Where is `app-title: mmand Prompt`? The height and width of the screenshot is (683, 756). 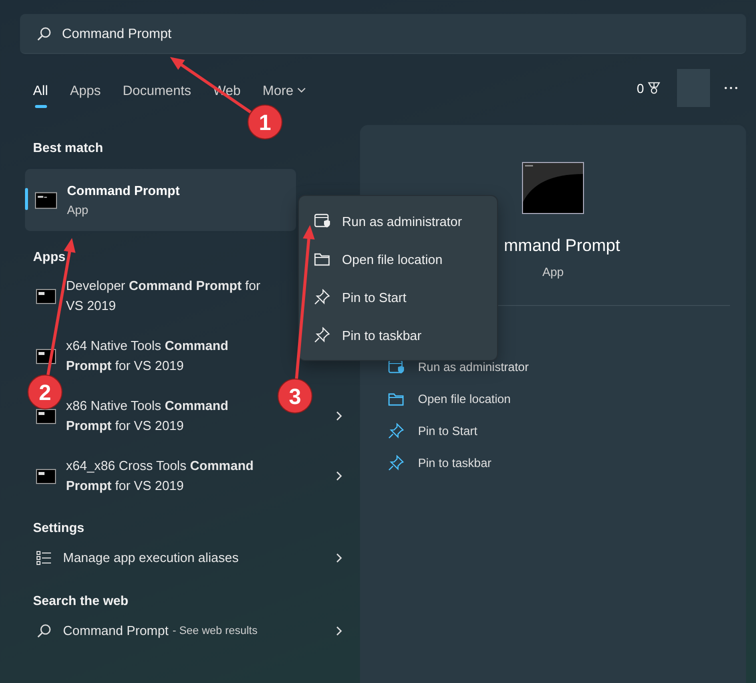 app-title: mmand Prompt is located at coordinates (561, 246).